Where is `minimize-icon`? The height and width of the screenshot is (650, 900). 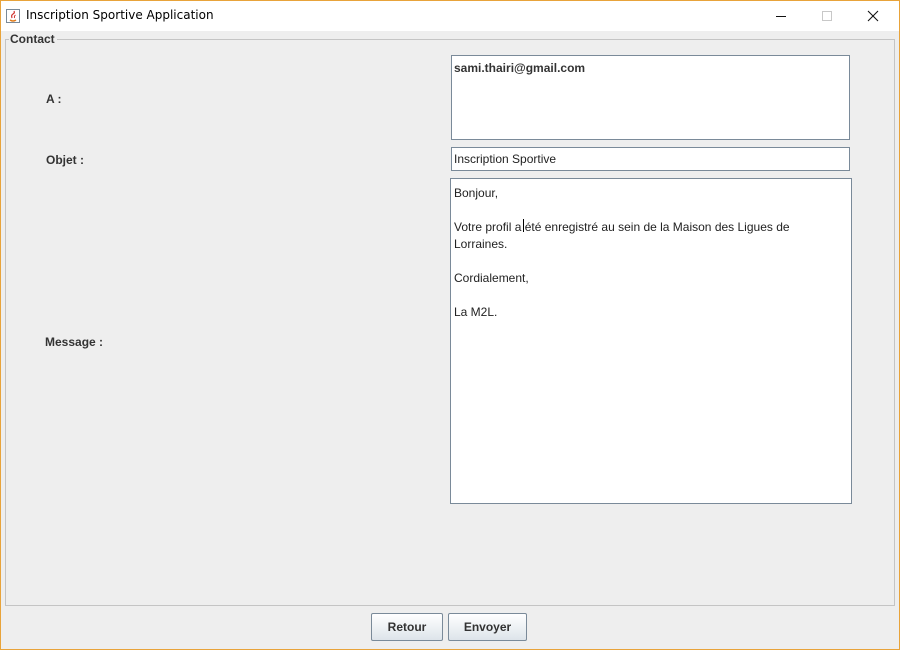 minimize-icon is located at coordinates (781, 16).